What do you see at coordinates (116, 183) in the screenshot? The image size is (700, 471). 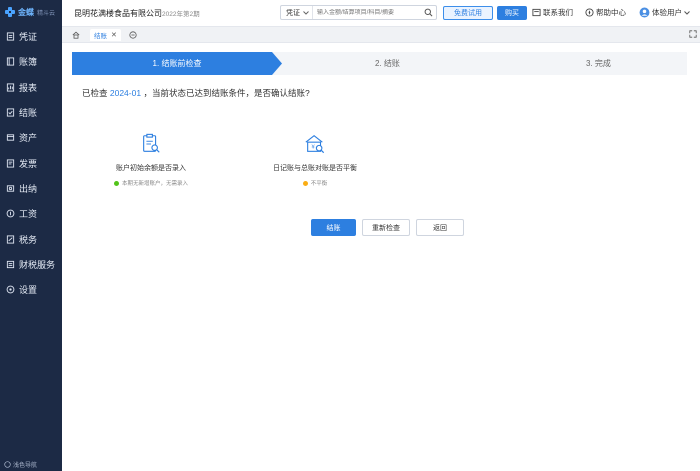 I see `status-dot-green` at bounding box center [116, 183].